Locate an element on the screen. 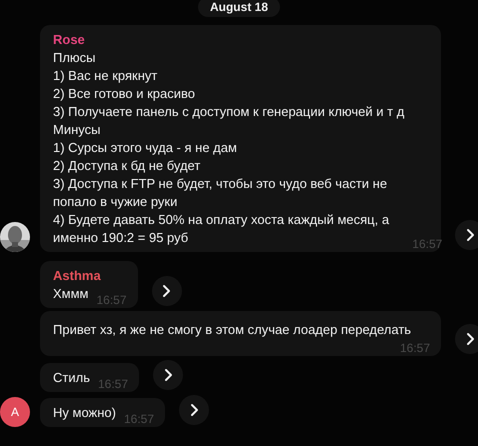  message-time: 16:57 is located at coordinates (426, 244).